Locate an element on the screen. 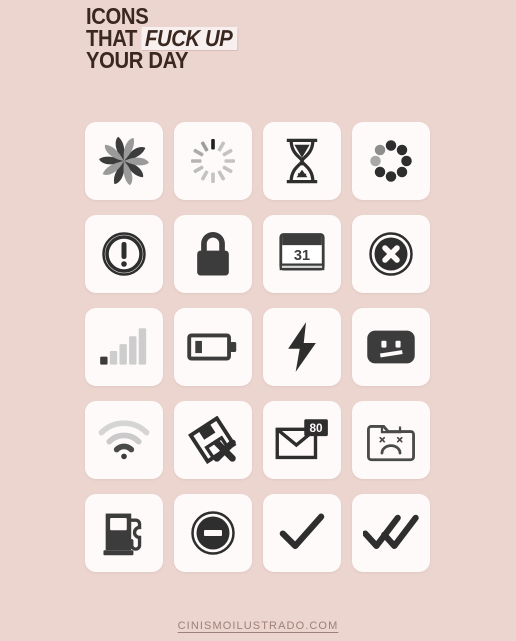 This screenshot has width=516, height=641. signal-bars-icon is located at coordinates (124, 347).